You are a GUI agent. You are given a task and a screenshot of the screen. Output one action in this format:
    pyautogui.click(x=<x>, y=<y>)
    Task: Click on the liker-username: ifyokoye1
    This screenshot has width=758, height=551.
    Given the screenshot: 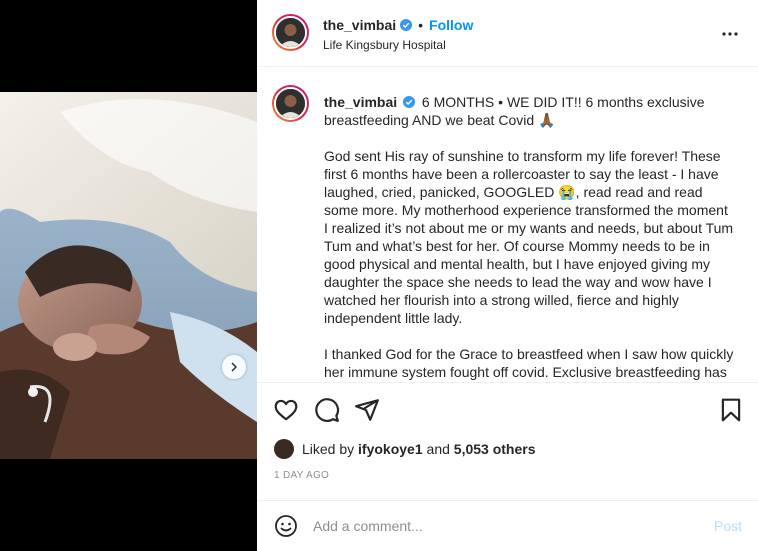 What is the action you would take?
    pyautogui.click(x=390, y=449)
    